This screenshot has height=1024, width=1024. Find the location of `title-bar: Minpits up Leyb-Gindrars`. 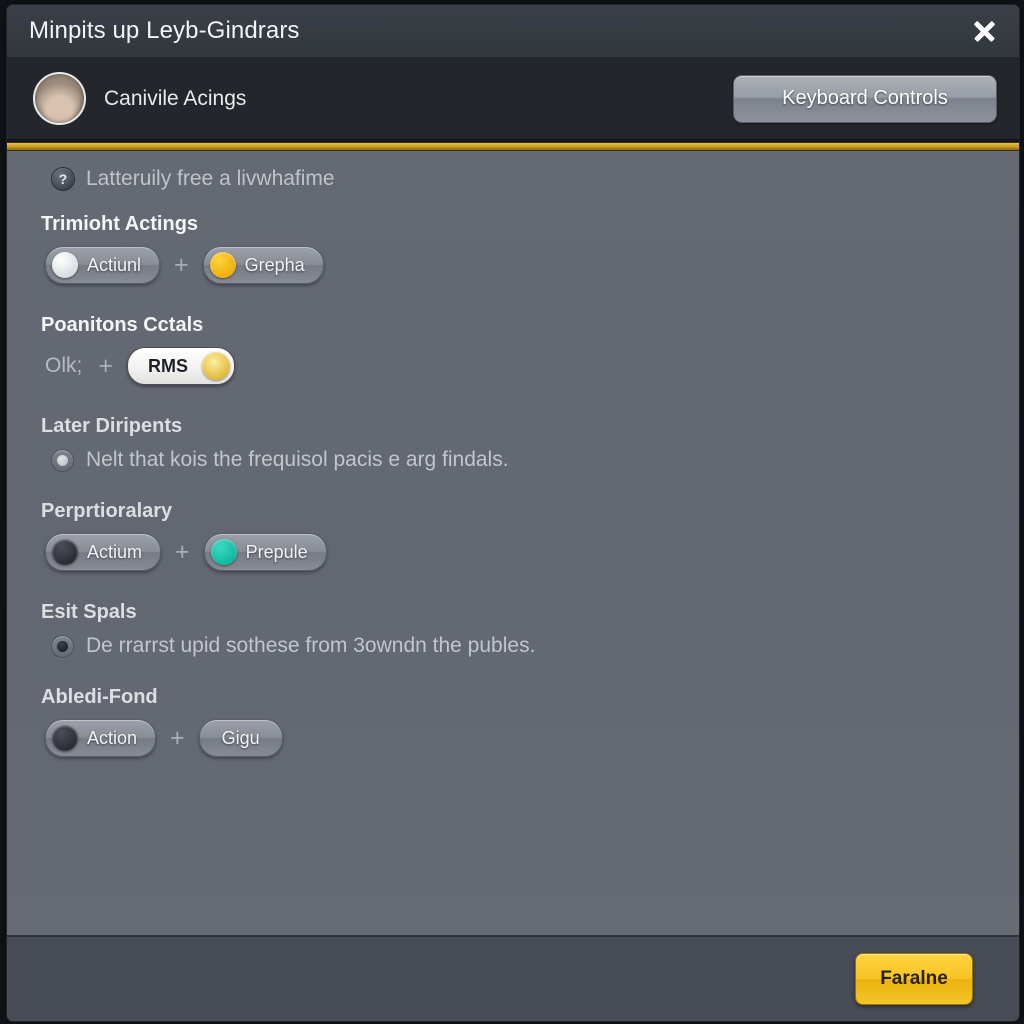

title-bar: Minpits up Leyb-Gindrars is located at coordinates (513, 31).